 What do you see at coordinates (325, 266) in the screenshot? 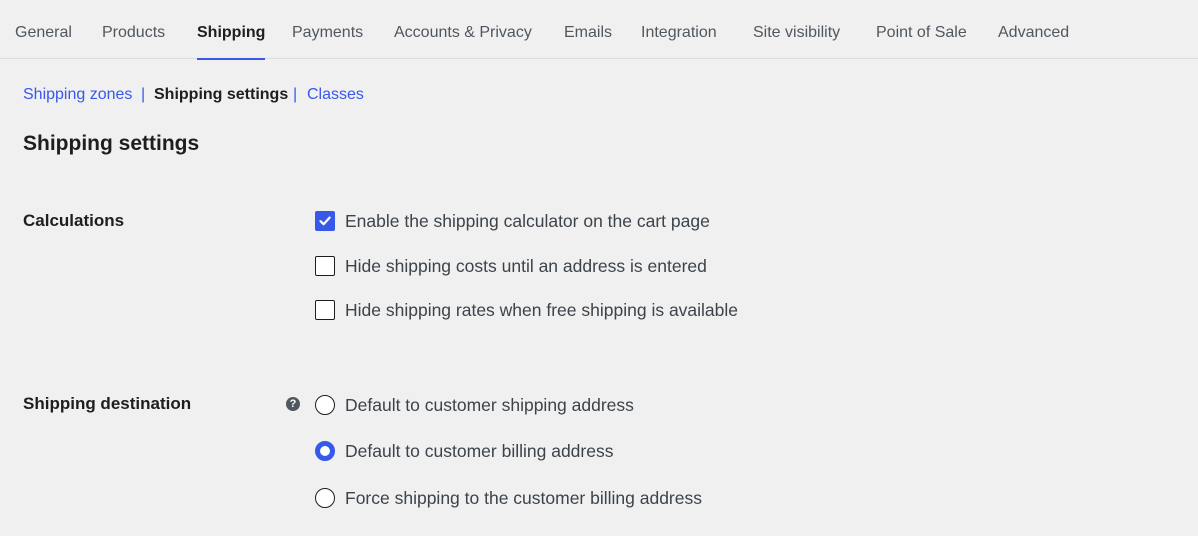
I see `hide-costs-checkbox` at bounding box center [325, 266].